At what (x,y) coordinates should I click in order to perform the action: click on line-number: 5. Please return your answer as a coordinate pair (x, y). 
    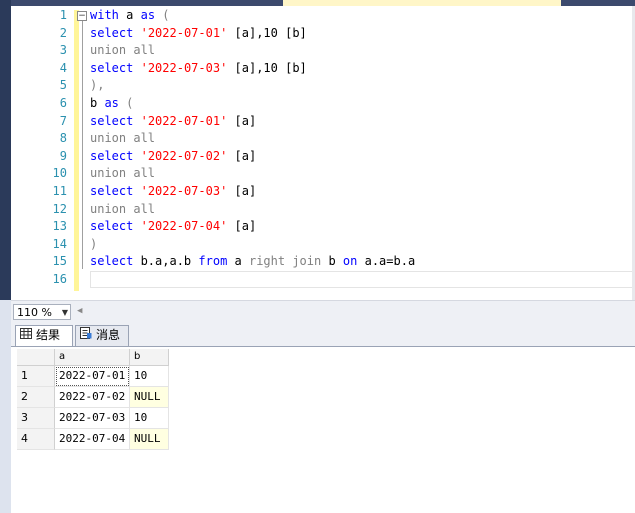
    Looking at the image, I should click on (63, 85).